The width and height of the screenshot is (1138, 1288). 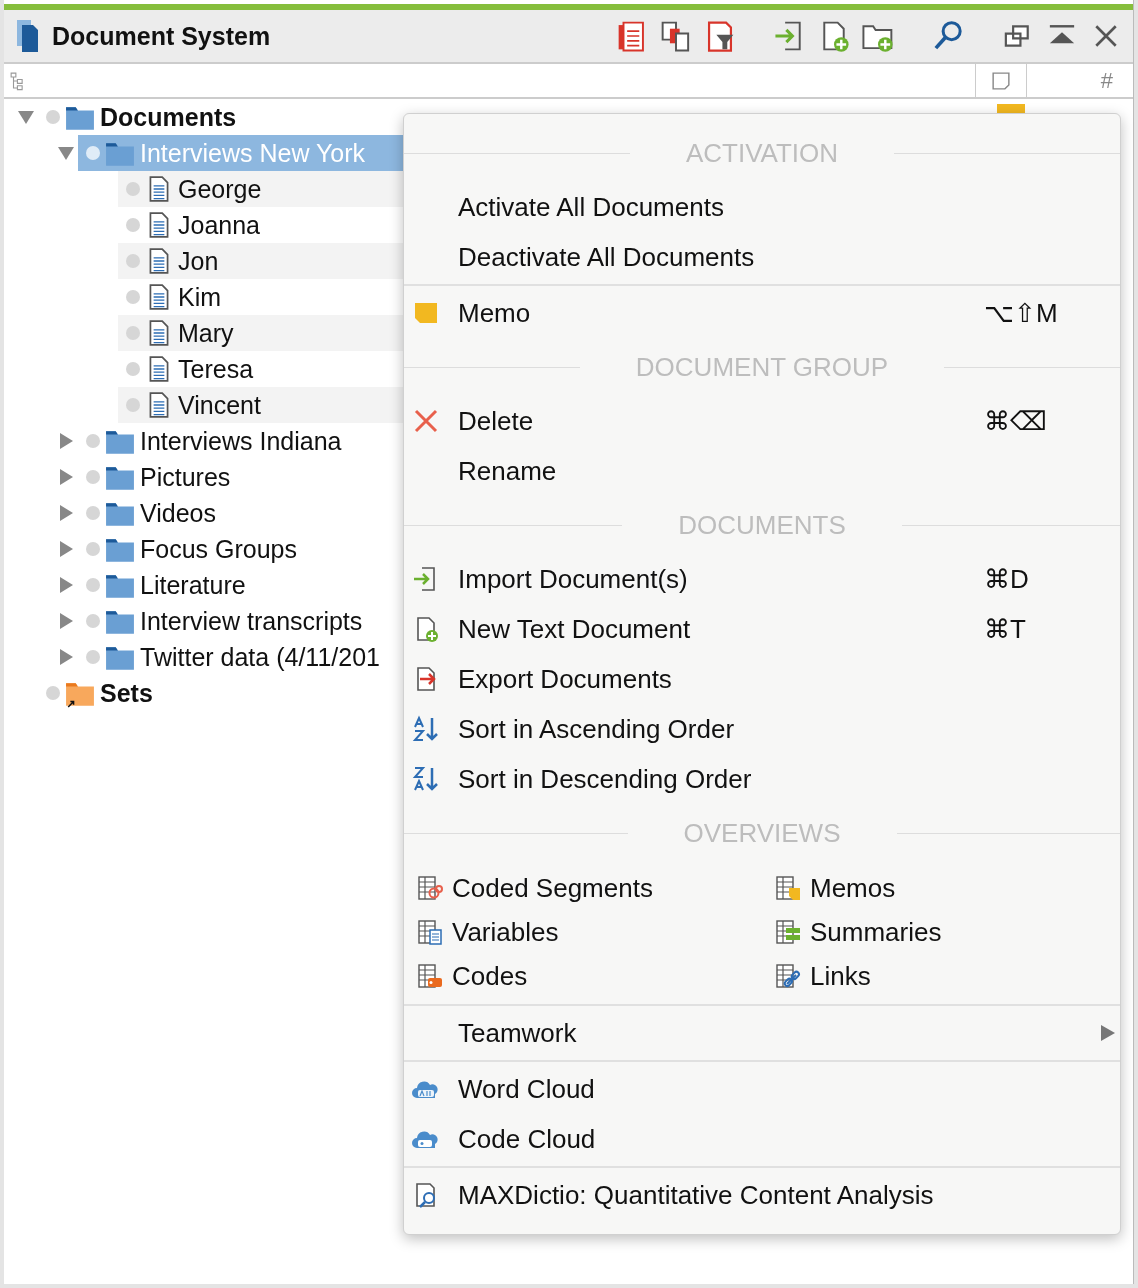 What do you see at coordinates (595, 932) in the screenshot?
I see `menu-item: Variables` at bounding box center [595, 932].